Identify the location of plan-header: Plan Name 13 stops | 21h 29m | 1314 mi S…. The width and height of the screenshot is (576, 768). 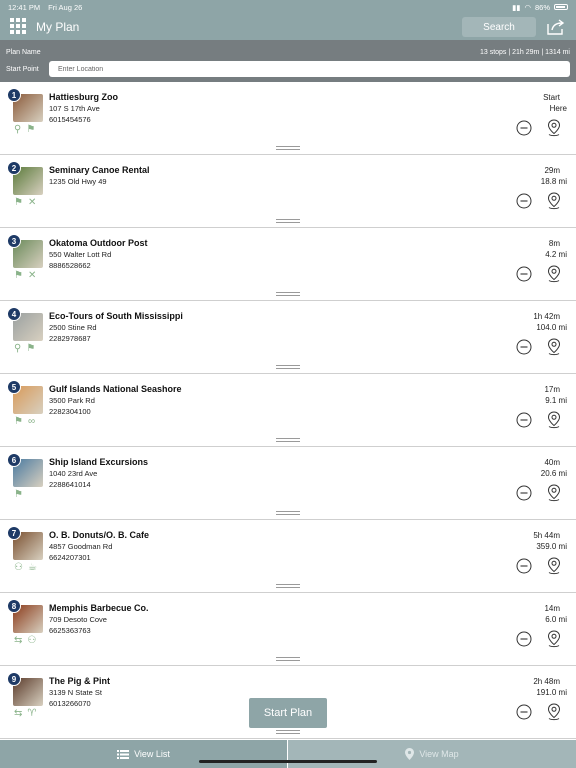
(288, 61).